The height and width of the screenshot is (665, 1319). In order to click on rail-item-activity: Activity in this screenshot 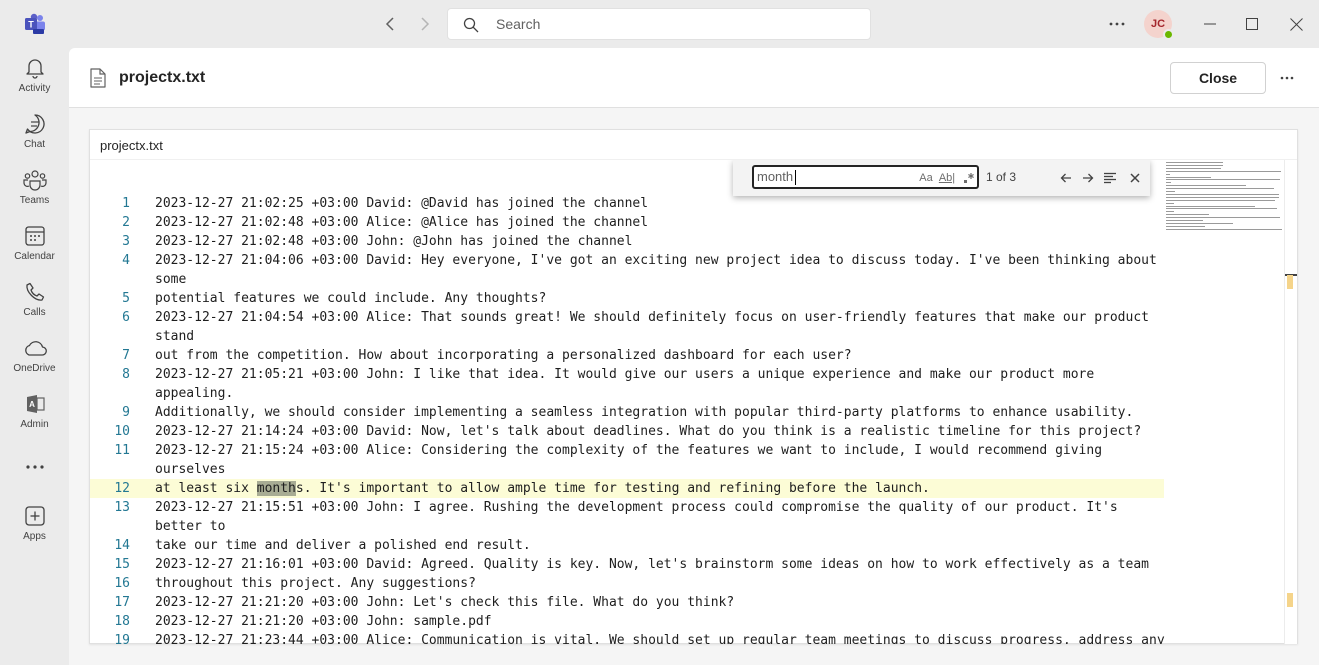, I will do `click(34, 82)`.